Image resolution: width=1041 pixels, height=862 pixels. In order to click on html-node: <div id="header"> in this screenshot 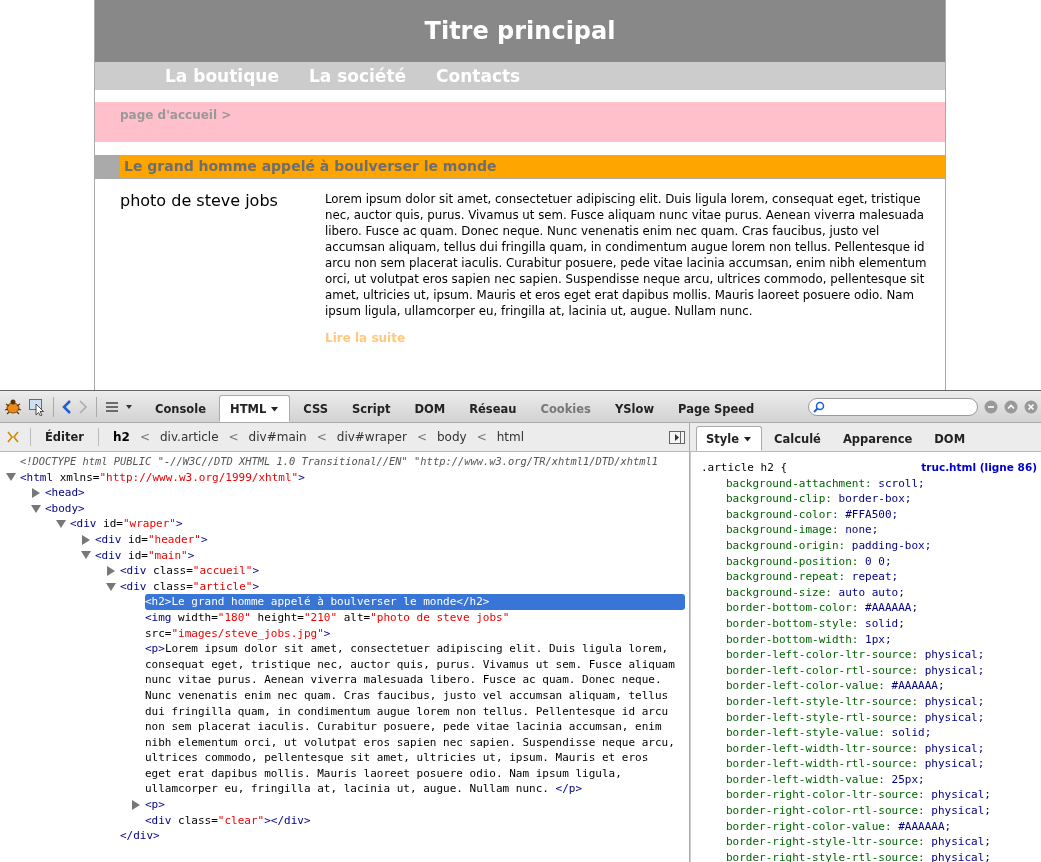, I will do `click(390, 539)`.